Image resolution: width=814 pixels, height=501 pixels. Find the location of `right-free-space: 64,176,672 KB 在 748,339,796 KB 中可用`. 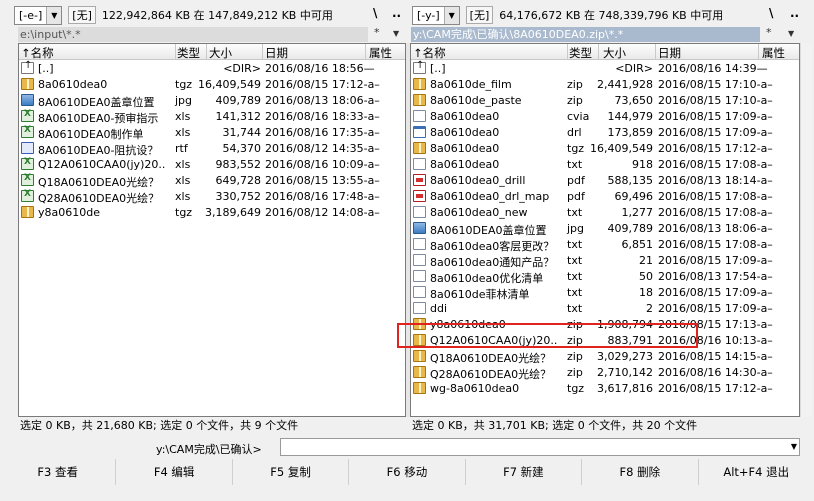

right-free-space: 64,176,672 KB 在 748,339,796 KB 中可用 is located at coordinates (611, 15).